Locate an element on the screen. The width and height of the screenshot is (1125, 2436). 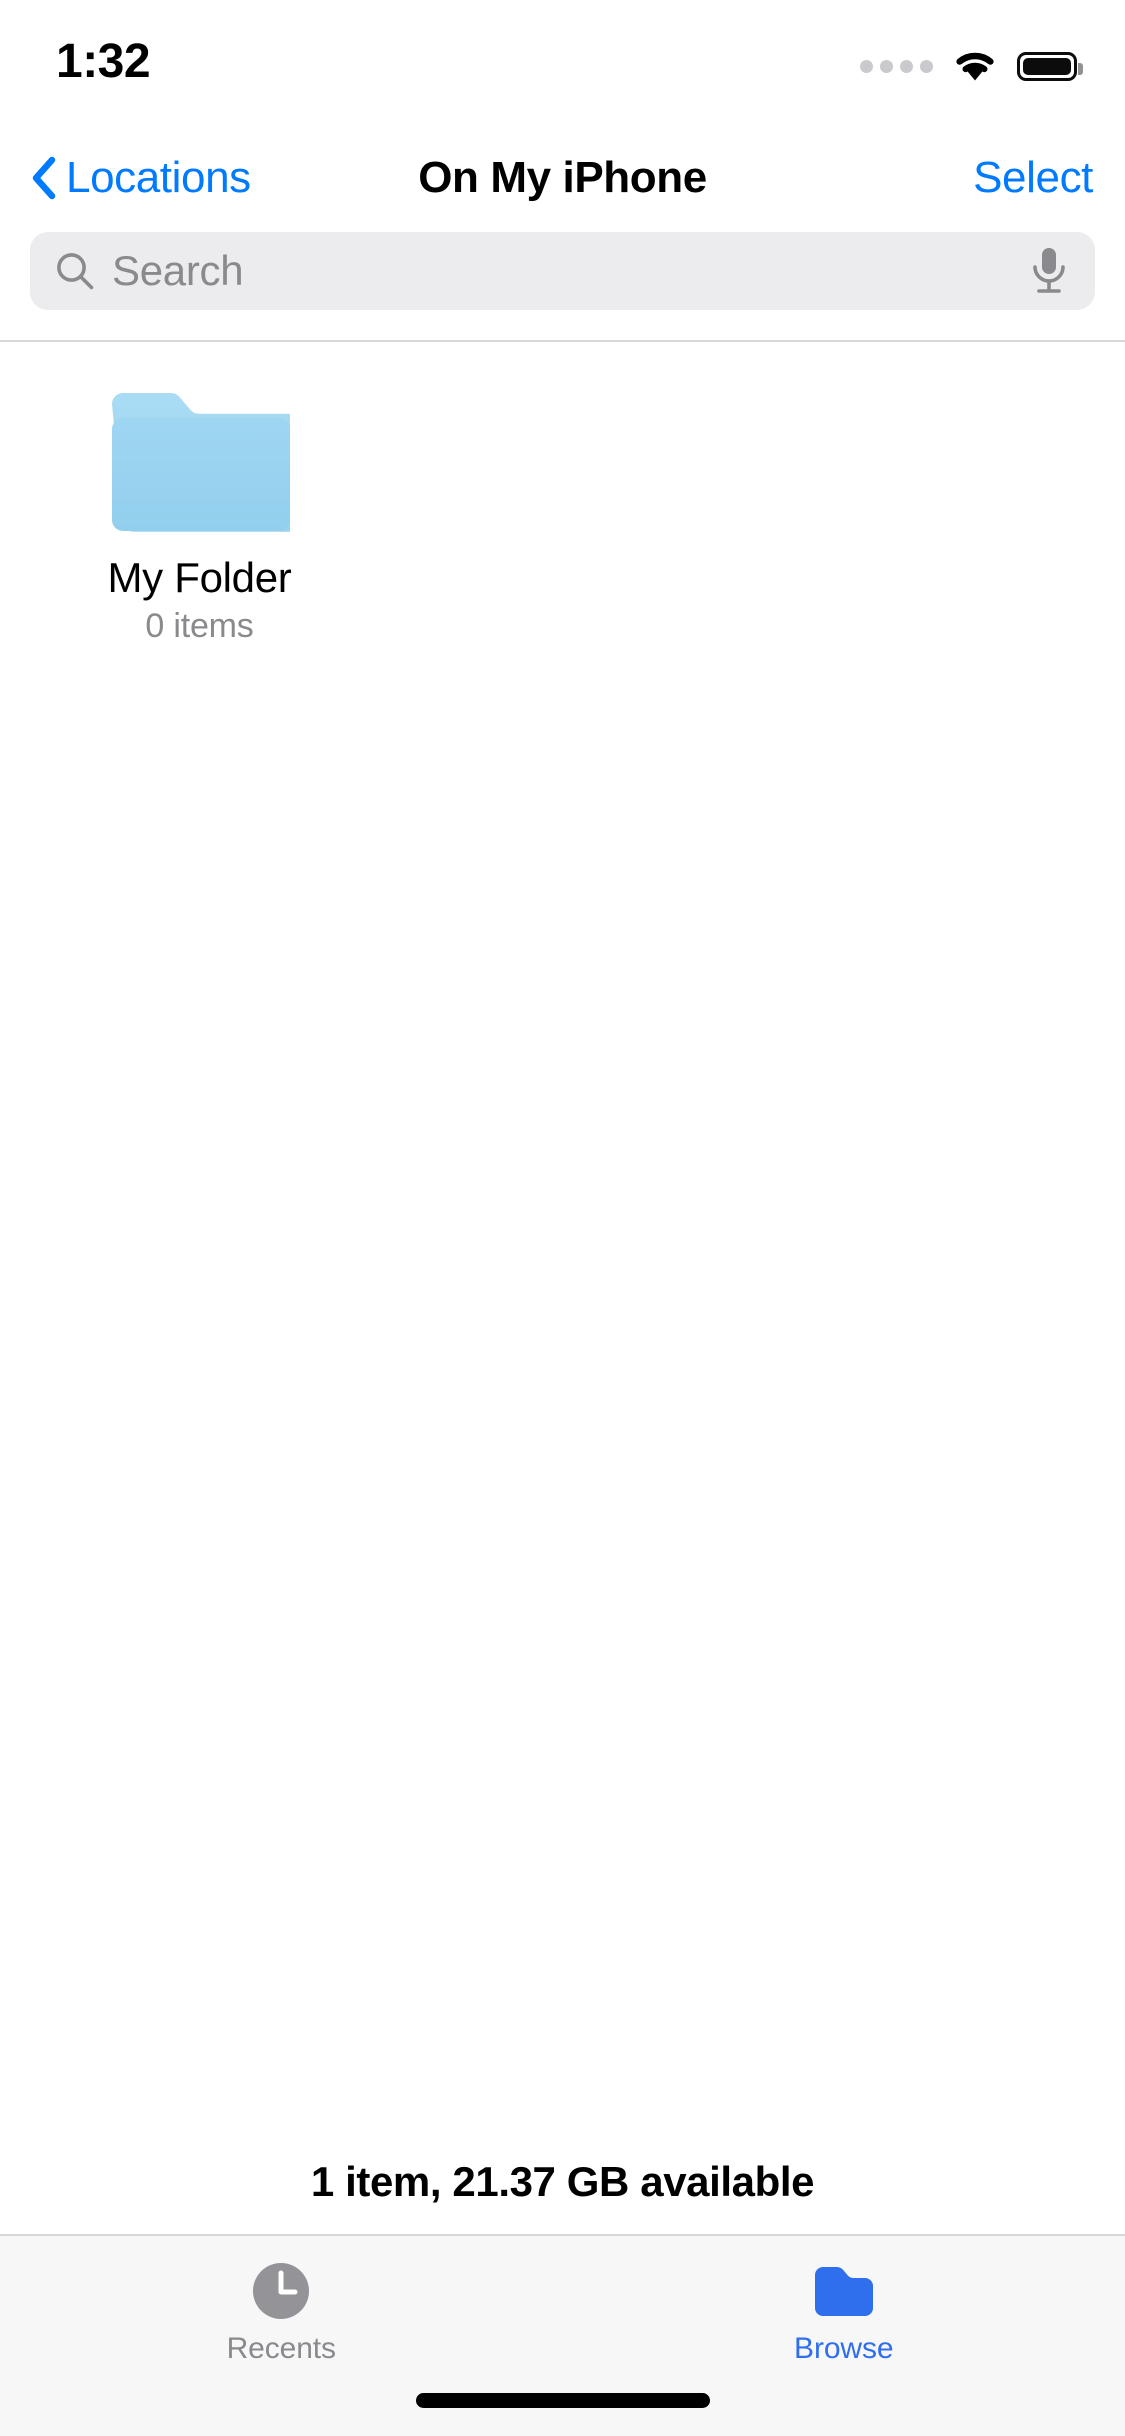
tab-recents: Recents is located at coordinates (281, 2311).